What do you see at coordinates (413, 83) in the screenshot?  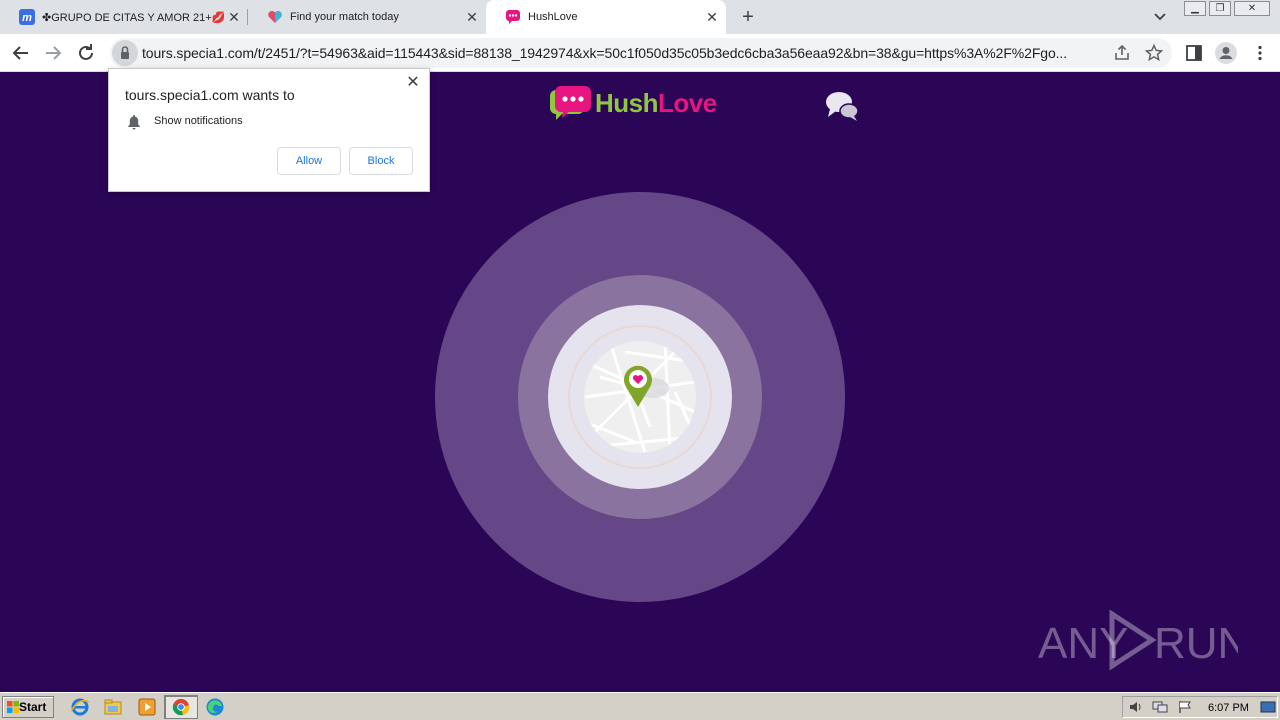 I see `close-icon: ✕` at bounding box center [413, 83].